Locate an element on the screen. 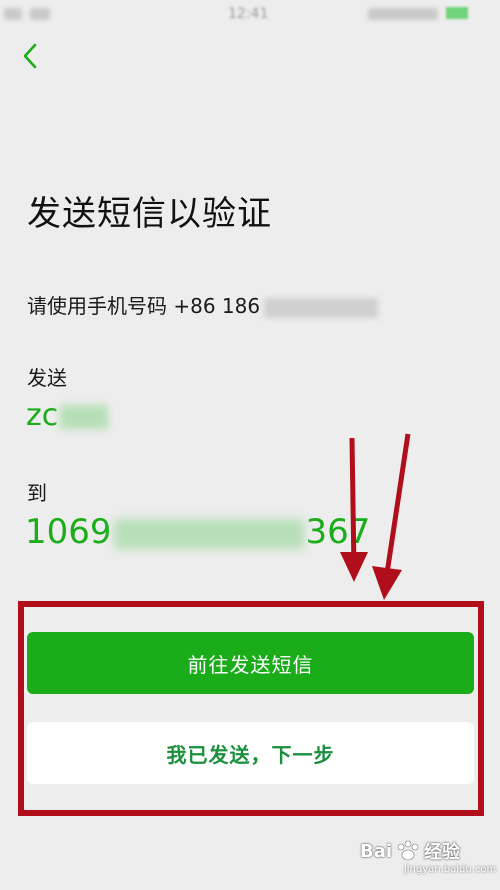 The height and width of the screenshot is (890, 500). to-label: 到 is located at coordinates (37, 493).